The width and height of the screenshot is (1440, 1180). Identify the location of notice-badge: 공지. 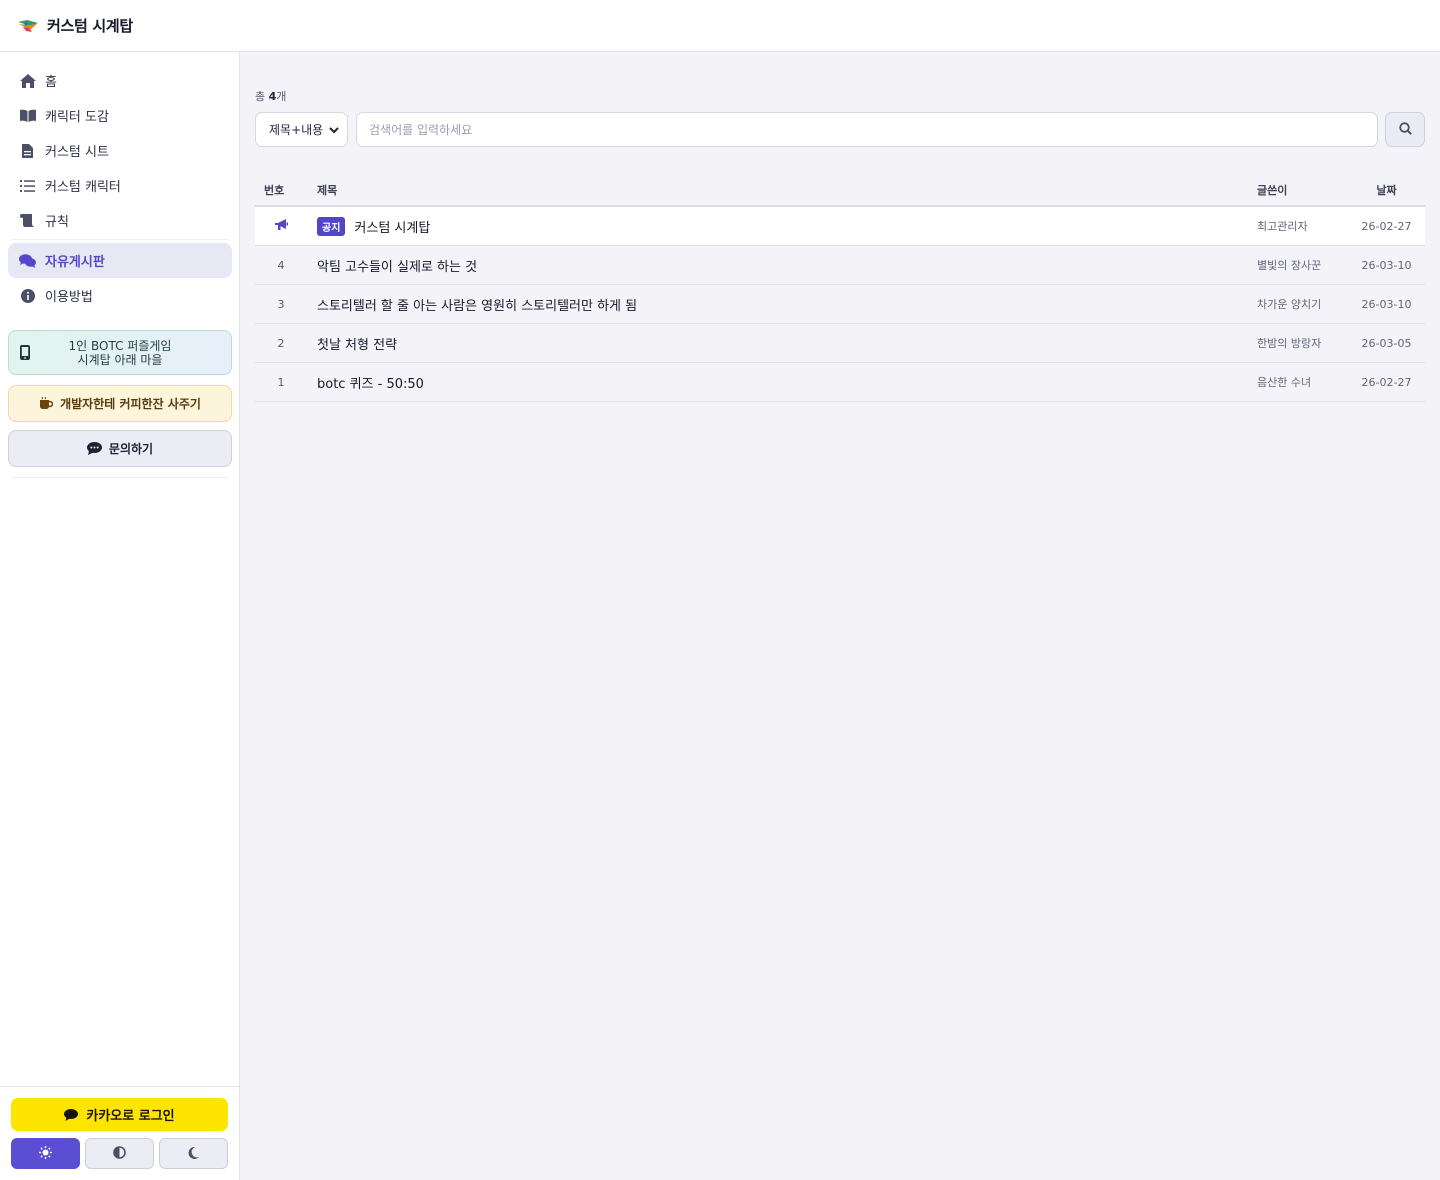
(331, 226).